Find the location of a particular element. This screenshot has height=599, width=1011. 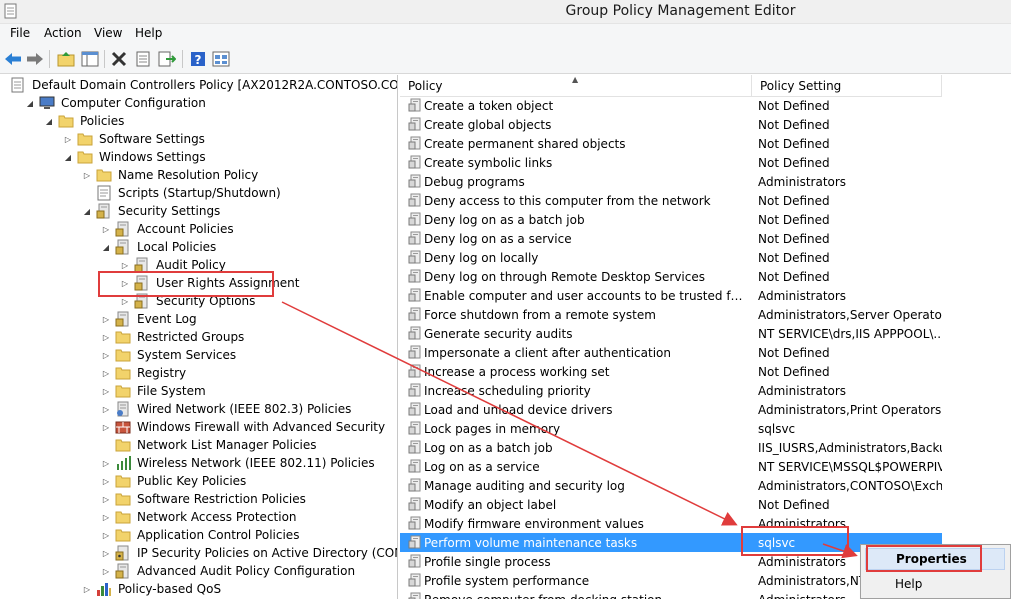

policy-row: Deny log on as a batch job Not Defined is located at coordinates (705, 219).